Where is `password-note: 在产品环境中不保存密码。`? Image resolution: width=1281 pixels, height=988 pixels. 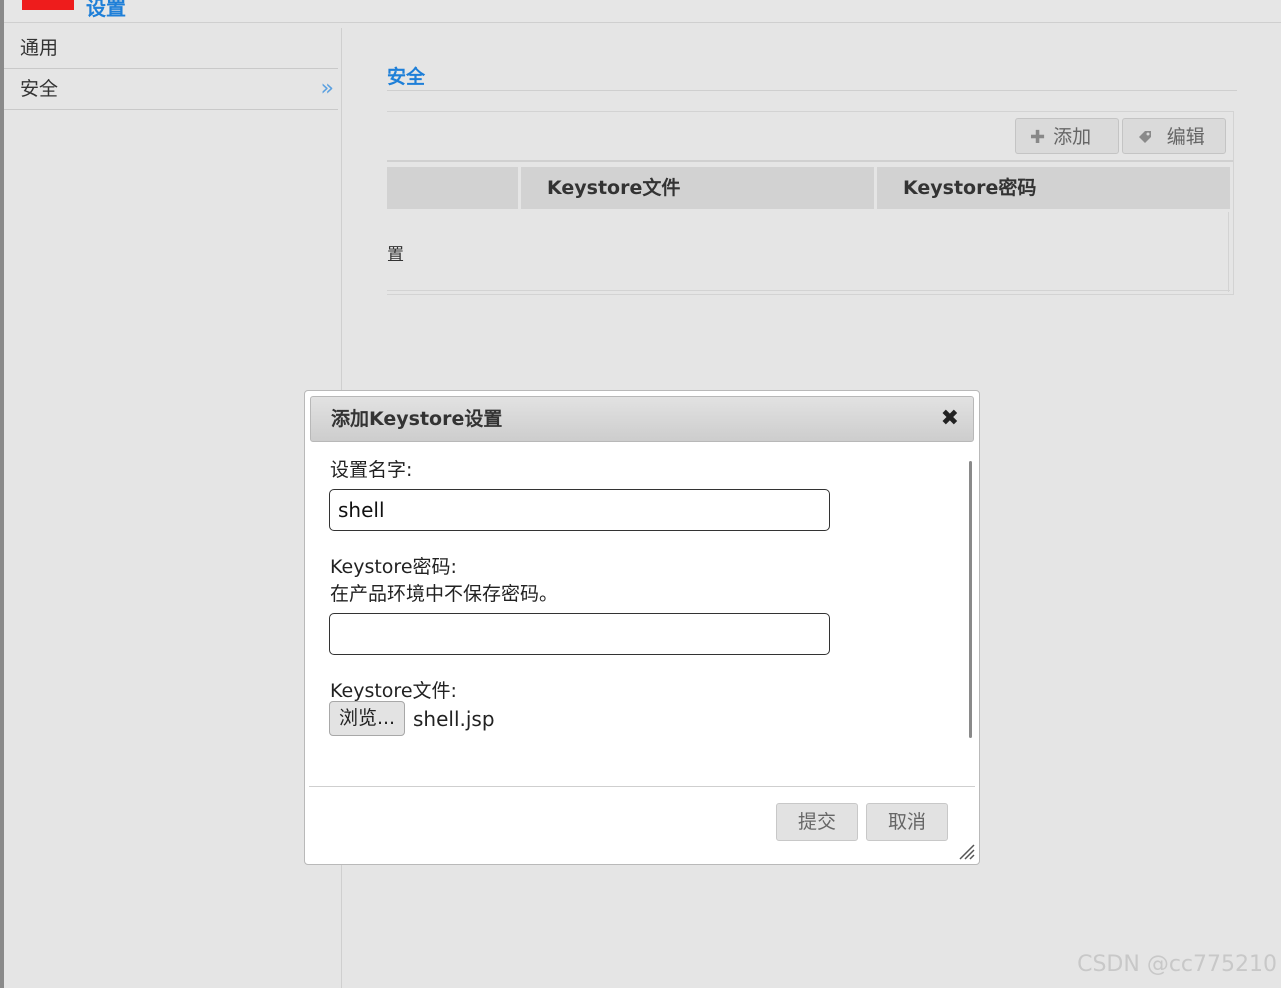 password-note: 在产品环境中不保存密码。 is located at coordinates (444, 594).